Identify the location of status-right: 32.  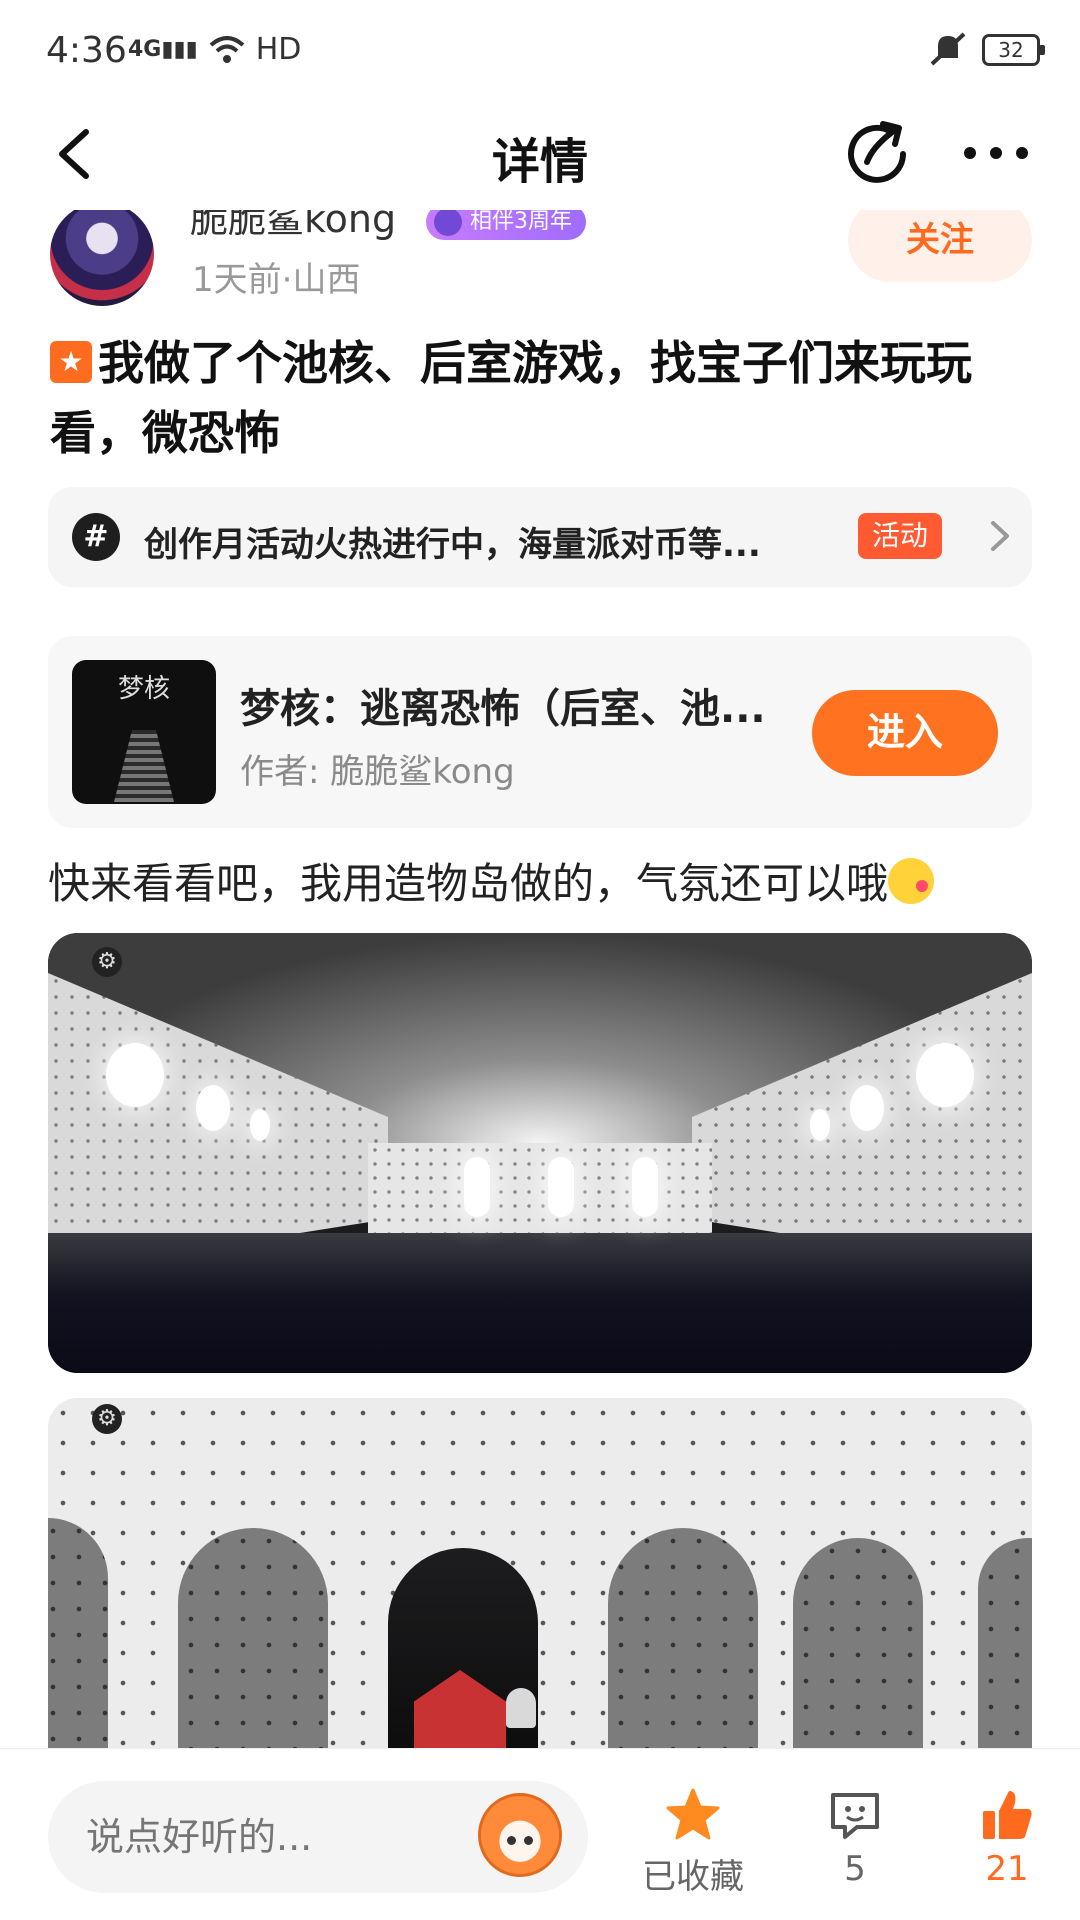
(986, 50).